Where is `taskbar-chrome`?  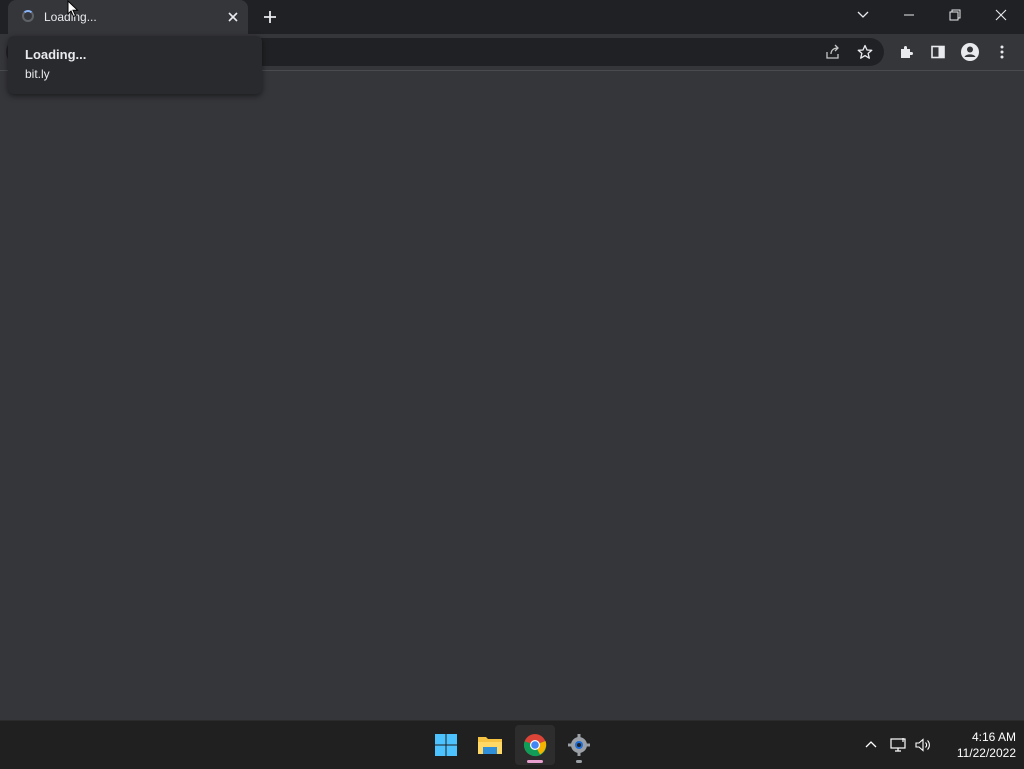 taskbar-chrome is located at coordinates (535, 745).